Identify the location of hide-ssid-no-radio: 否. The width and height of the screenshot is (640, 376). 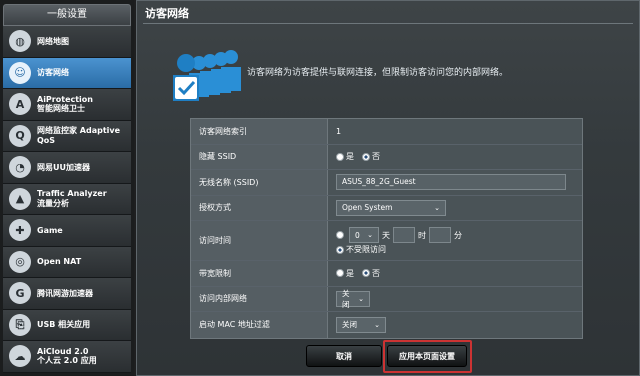
(371, 156).